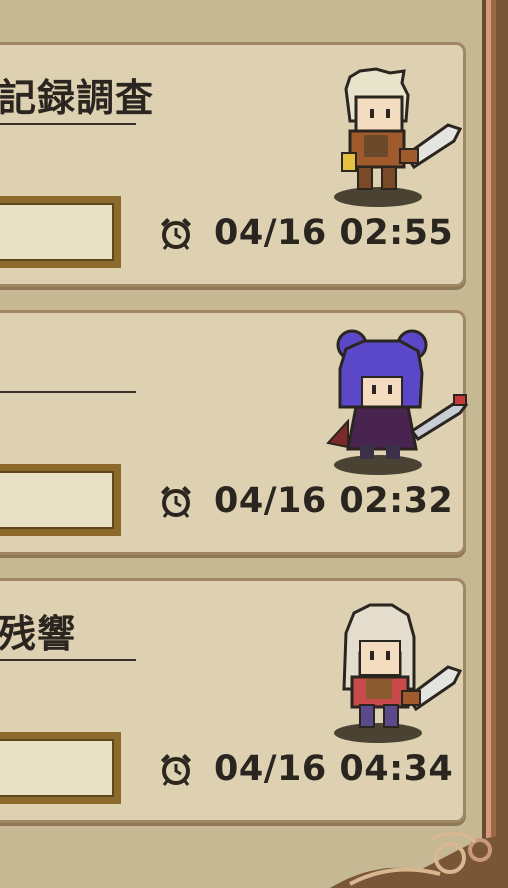 Image resolution: width=508 pixels, height=888 pixels. Describe the element at coordinates (398, 137) in the screenshot. I see `character-portrait-blonde-swordsman` at that location.